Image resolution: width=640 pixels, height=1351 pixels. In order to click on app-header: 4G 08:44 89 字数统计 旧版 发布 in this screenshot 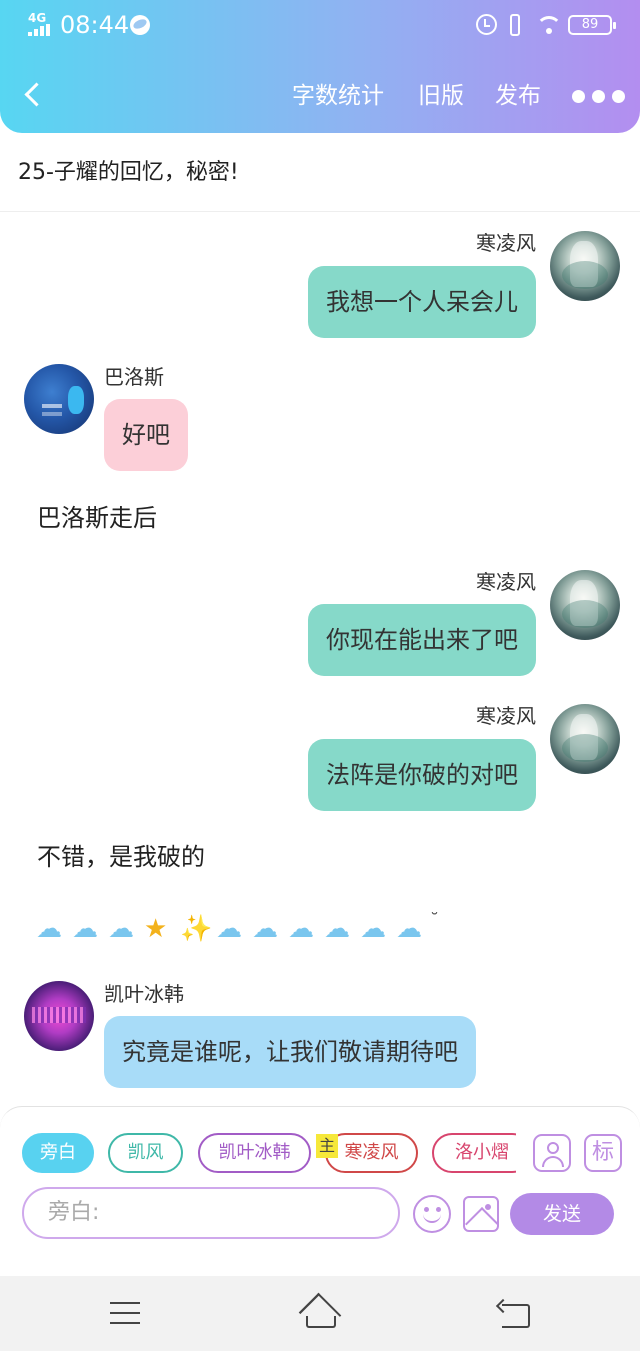, I will do `click(320, 66)`.